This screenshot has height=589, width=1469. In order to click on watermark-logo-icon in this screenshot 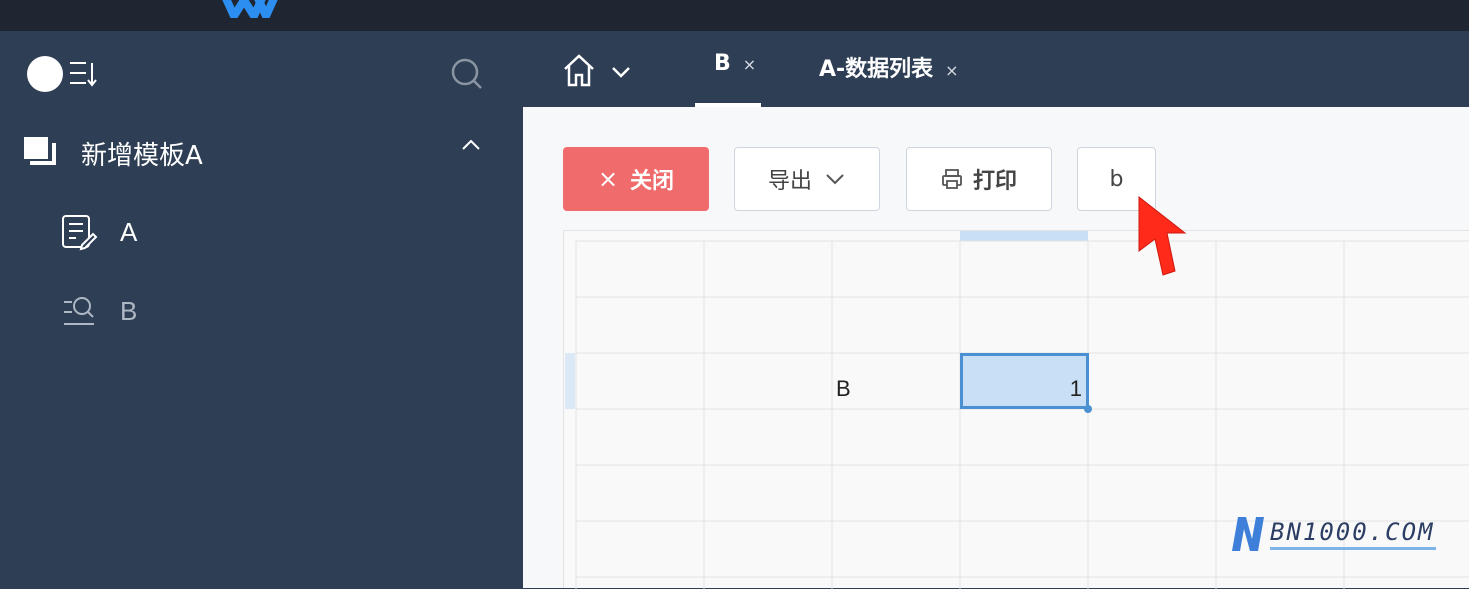, I will do `click(1248, 534)`.